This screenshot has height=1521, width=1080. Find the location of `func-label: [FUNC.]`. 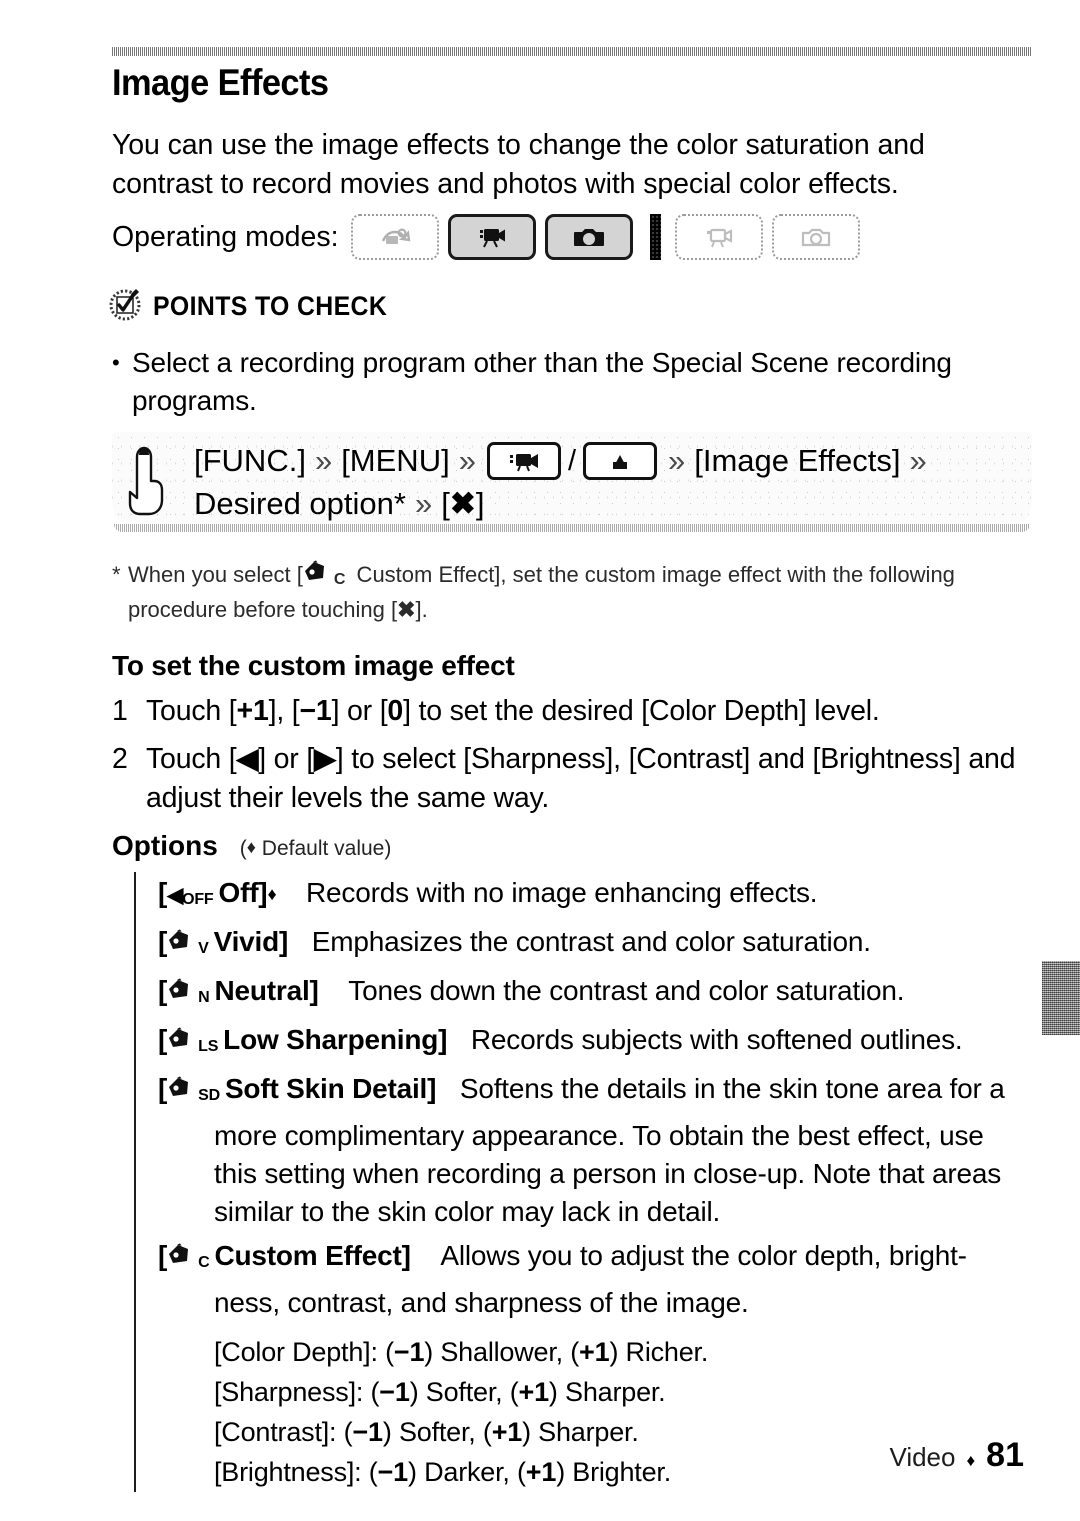

func-label: [FUNC.] is located at coordinates (250, 461).